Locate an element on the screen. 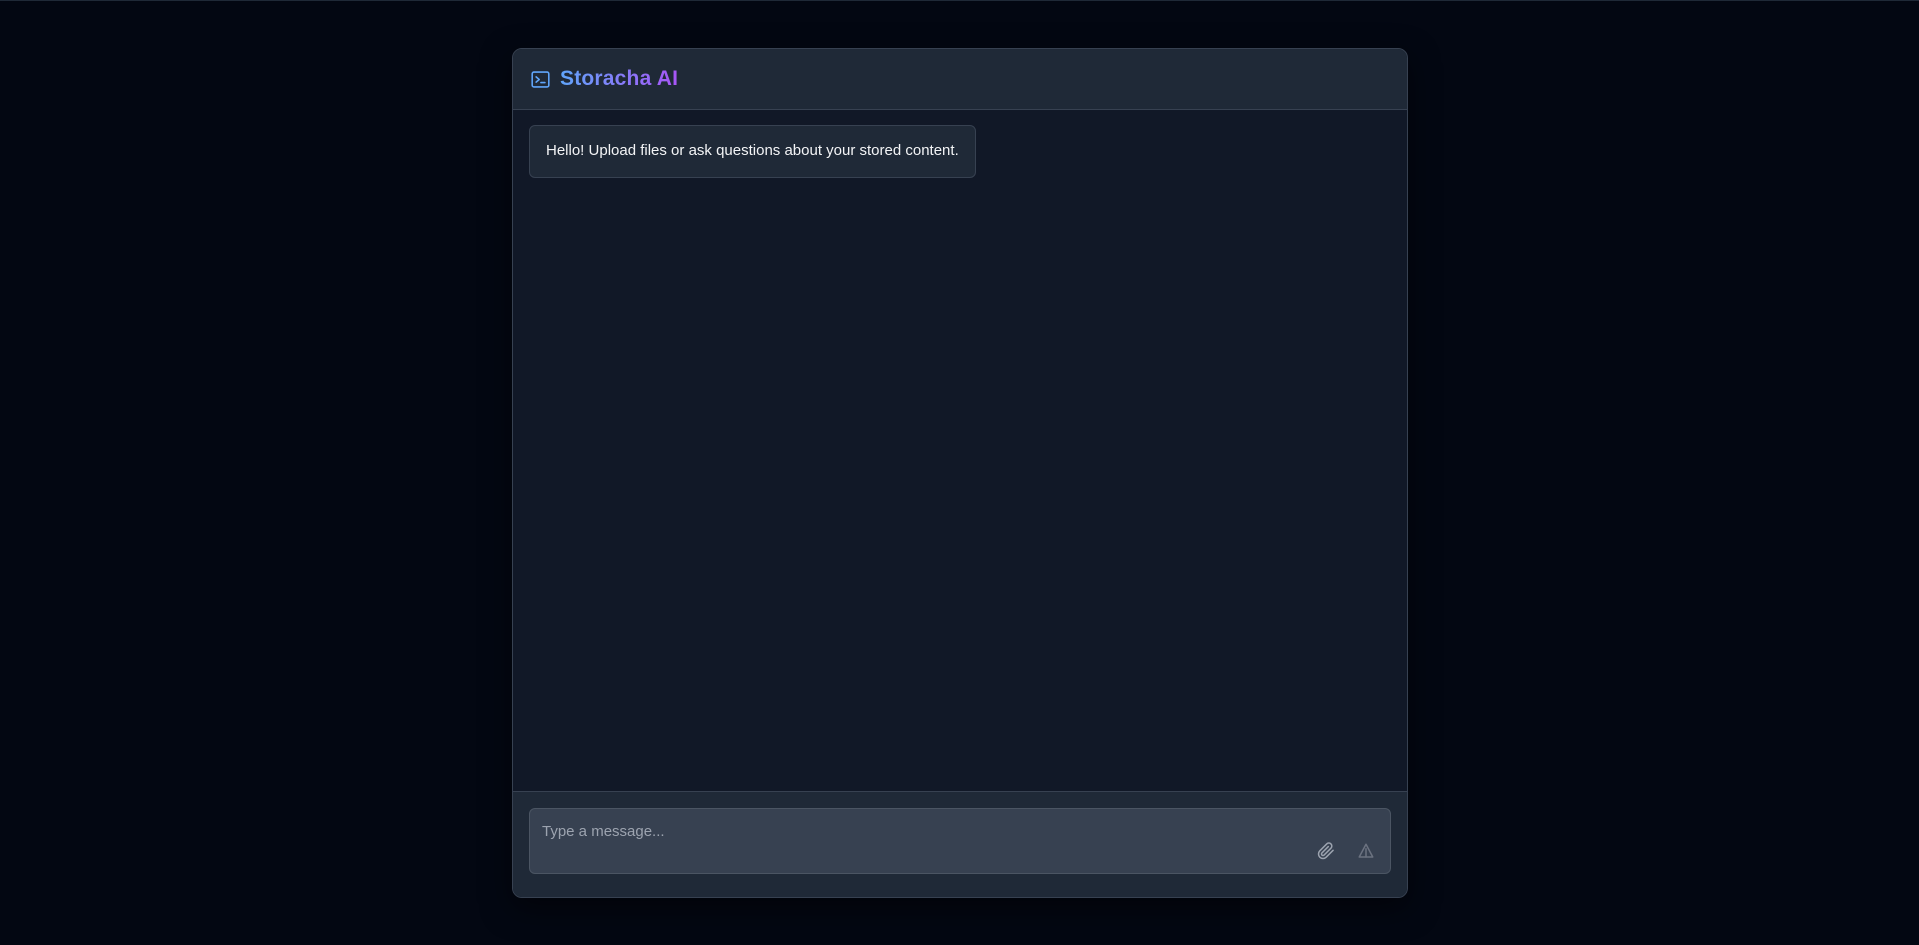  terminal-icon is located at coordinates (540, 79).